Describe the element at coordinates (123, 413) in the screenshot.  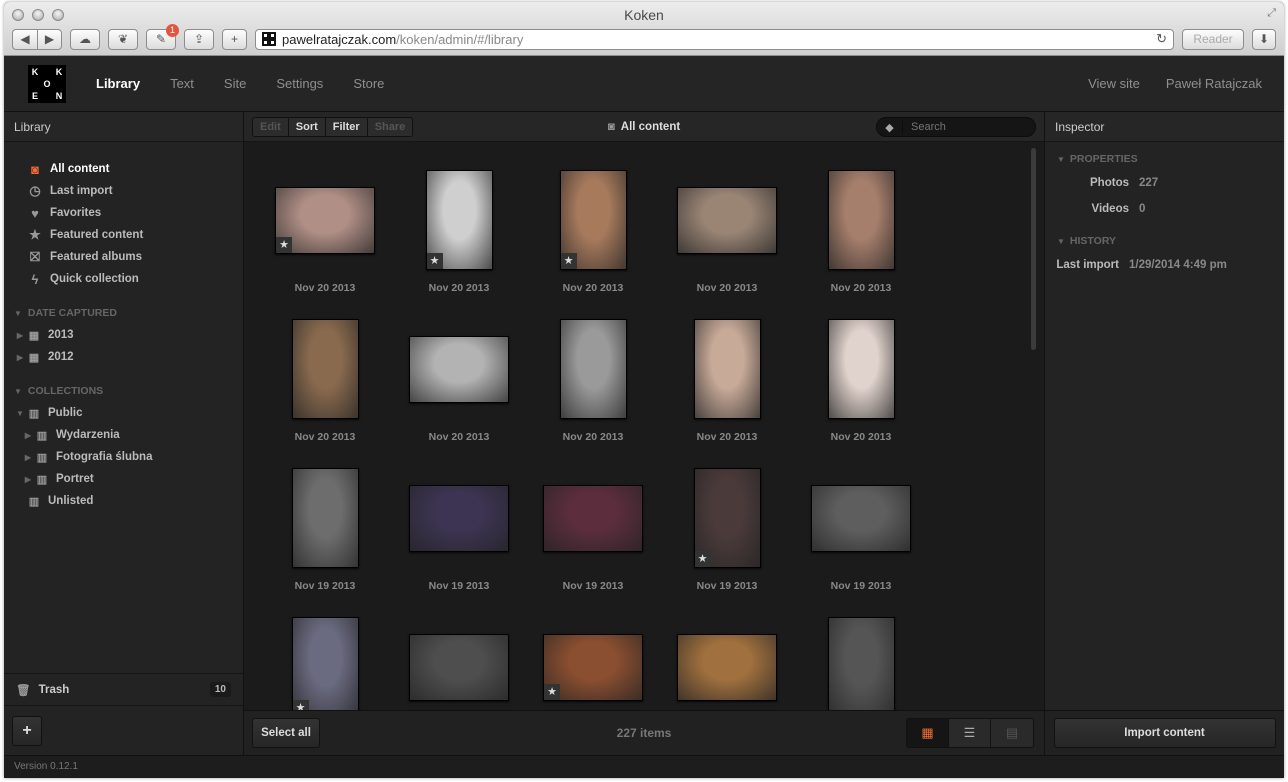
I see `collection-public: ▼ ▥ Public` at that location.